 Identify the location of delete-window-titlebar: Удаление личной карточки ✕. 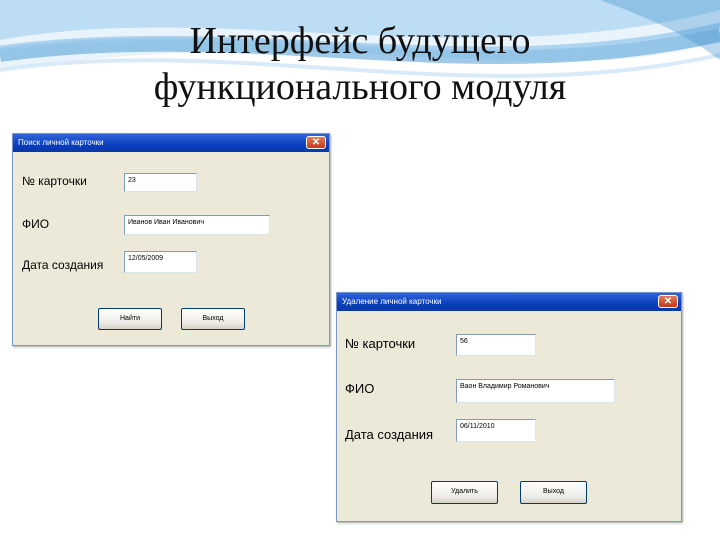
(509, 302).